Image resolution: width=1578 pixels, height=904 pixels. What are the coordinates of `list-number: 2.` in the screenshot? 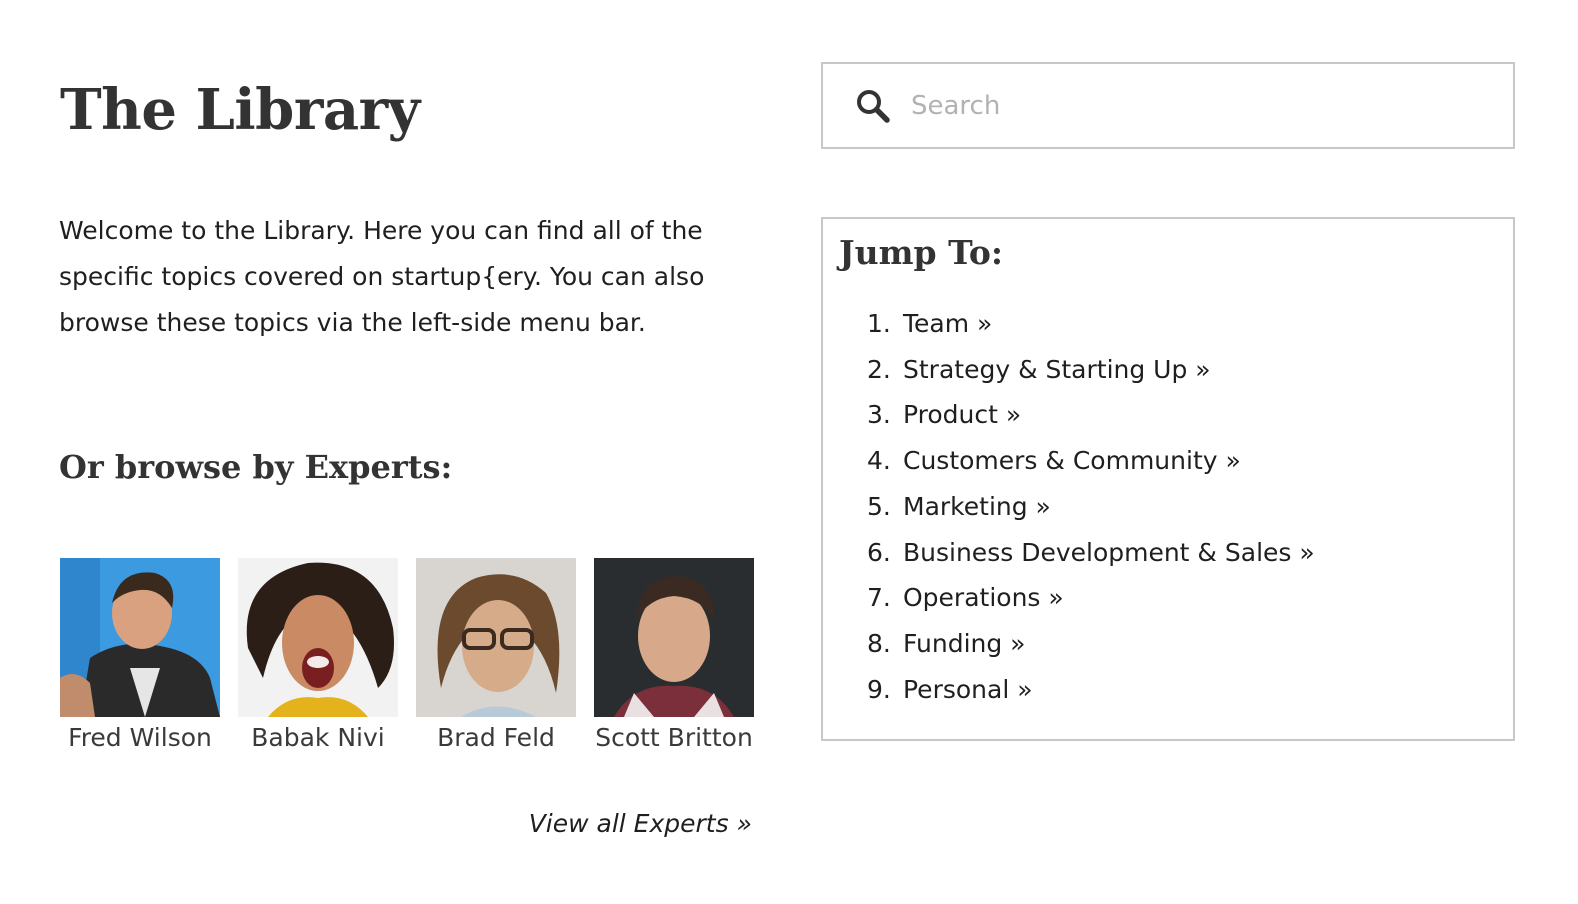 It's located at (879, 369).